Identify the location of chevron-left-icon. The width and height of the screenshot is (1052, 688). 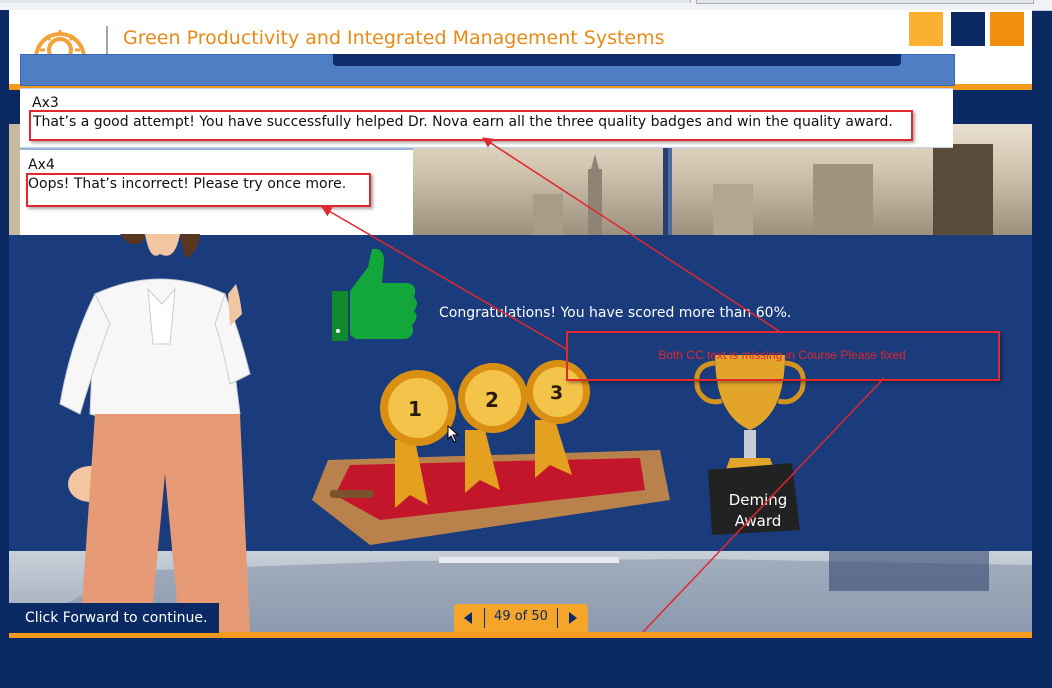
(469, 618).